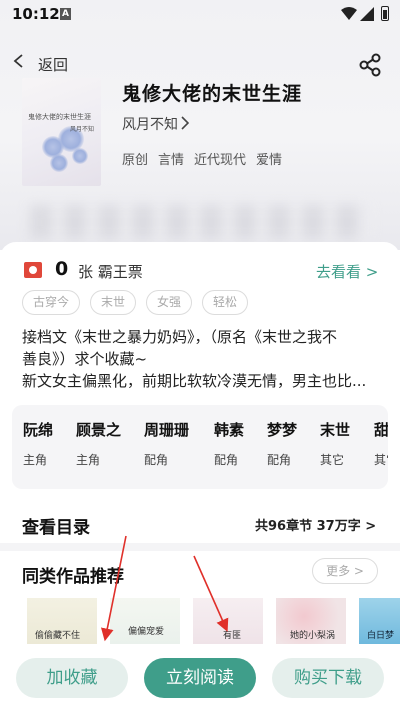 The image size is (400, 710). What do you see at coordinates (36, 14) in the screenshot?
I see `status-time: 10:12` at bounding box center [36, 14].